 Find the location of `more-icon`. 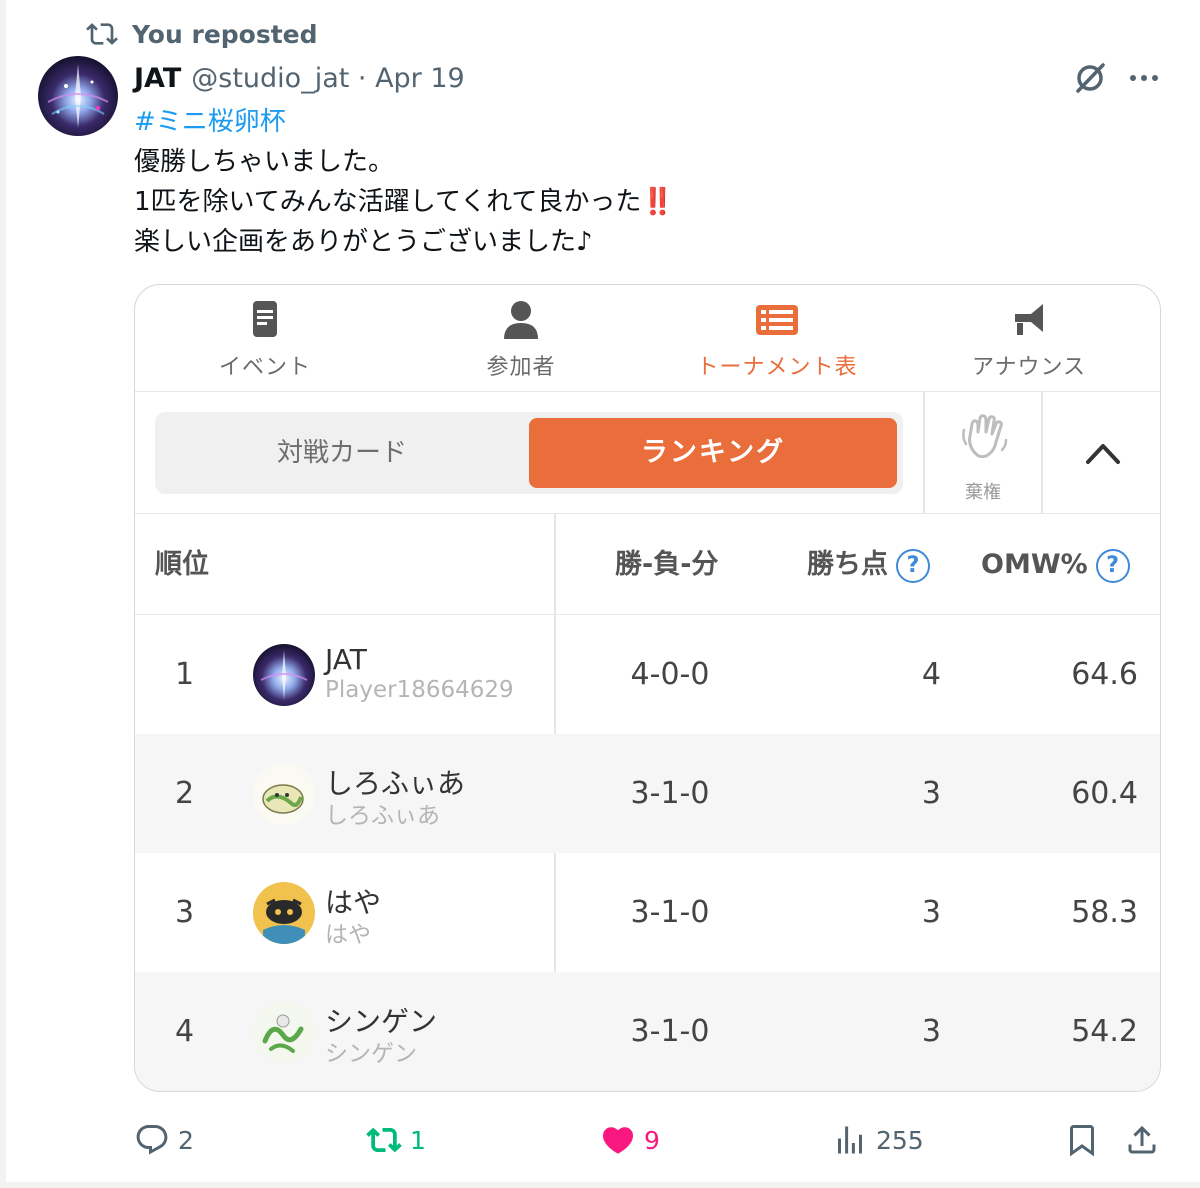

more-icon is located at coordinates (1144, 78).